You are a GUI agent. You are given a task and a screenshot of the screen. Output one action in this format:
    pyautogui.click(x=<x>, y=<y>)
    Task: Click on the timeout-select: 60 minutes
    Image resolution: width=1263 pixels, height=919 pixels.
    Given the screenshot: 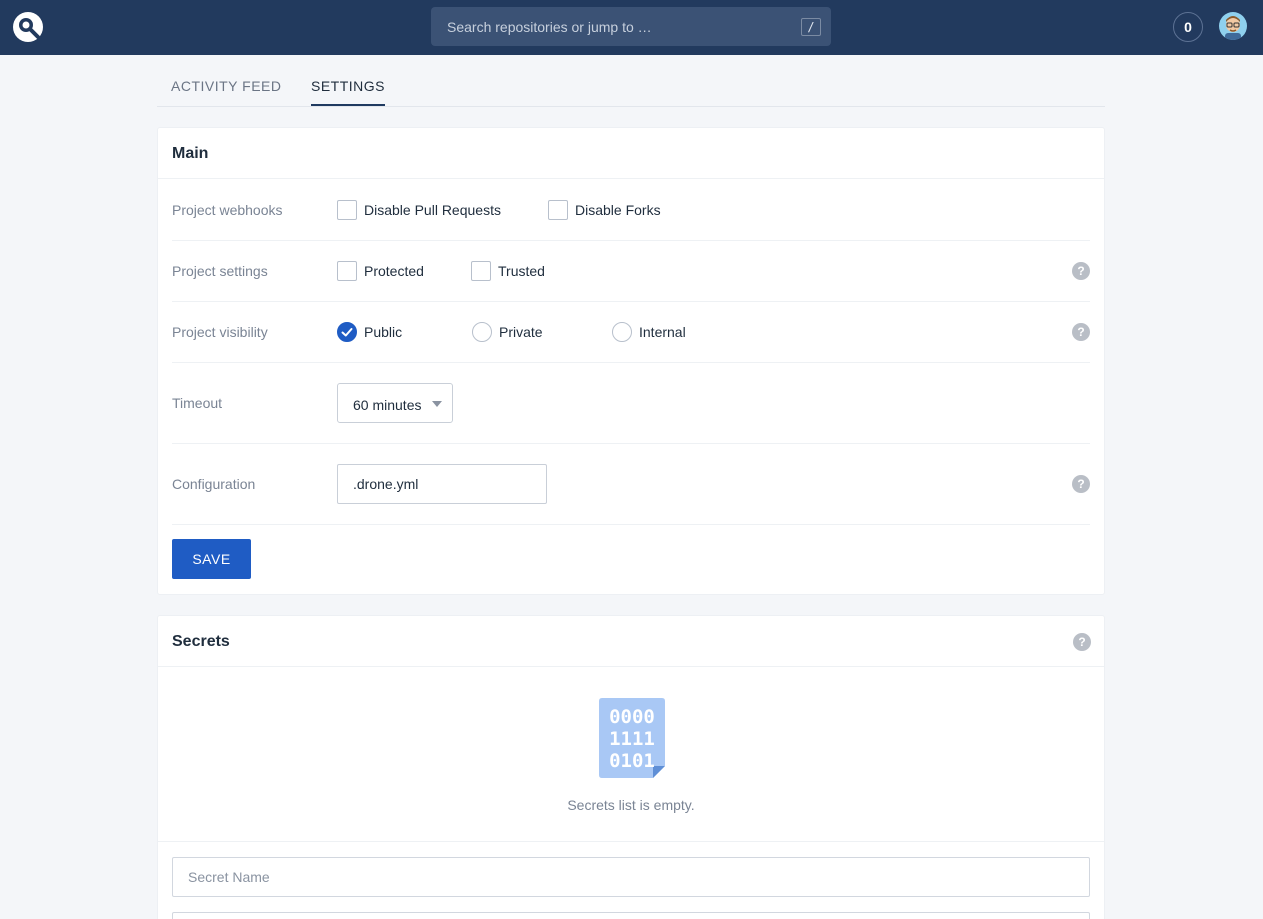 What is the action you would take?
    pyautogui.click(x=395, y=403)
    